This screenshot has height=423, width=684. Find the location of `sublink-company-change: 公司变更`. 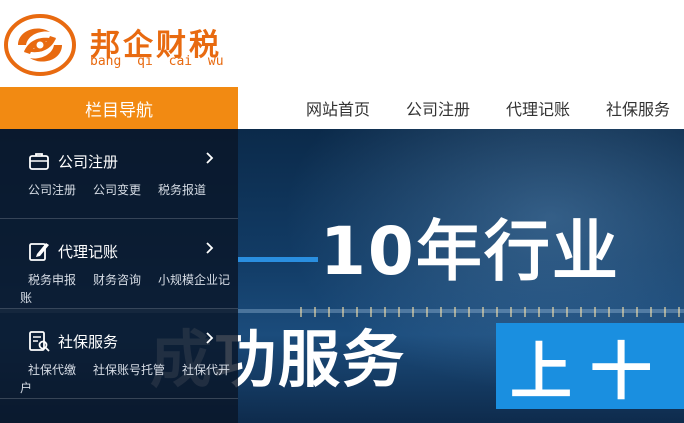

sublink-company-change: 公司变更 is located at coordinates (117, 190).